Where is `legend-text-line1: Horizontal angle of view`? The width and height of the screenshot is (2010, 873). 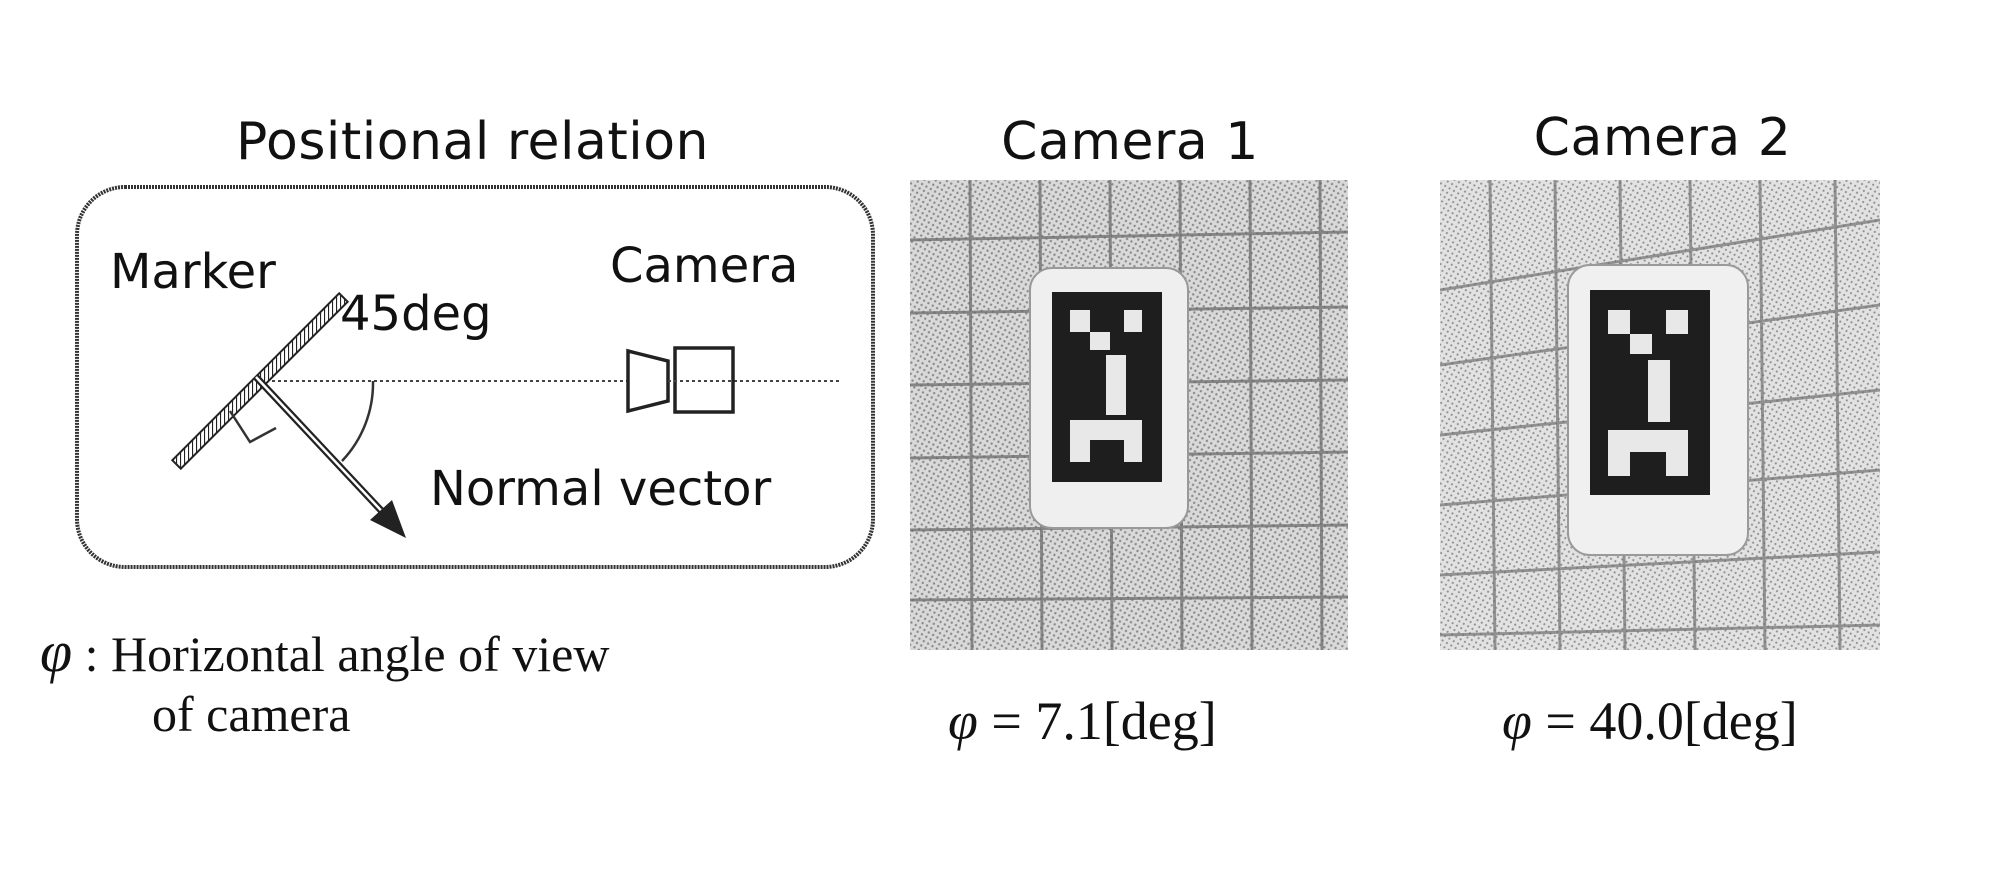
legend-text-line1: Horizontal angle of view is located at coordinates (360, 654).